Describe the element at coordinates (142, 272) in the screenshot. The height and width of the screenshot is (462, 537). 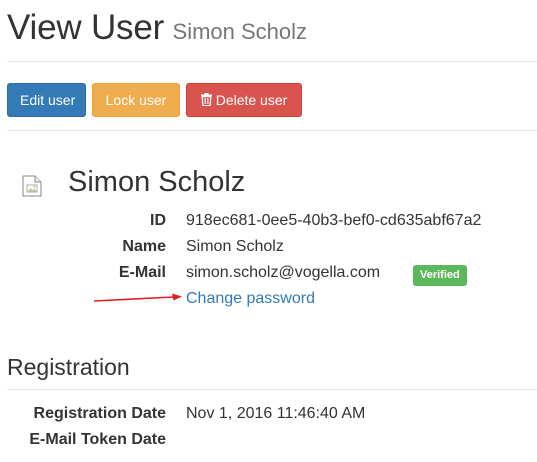
I see `email-label: E-Mail` at that location.